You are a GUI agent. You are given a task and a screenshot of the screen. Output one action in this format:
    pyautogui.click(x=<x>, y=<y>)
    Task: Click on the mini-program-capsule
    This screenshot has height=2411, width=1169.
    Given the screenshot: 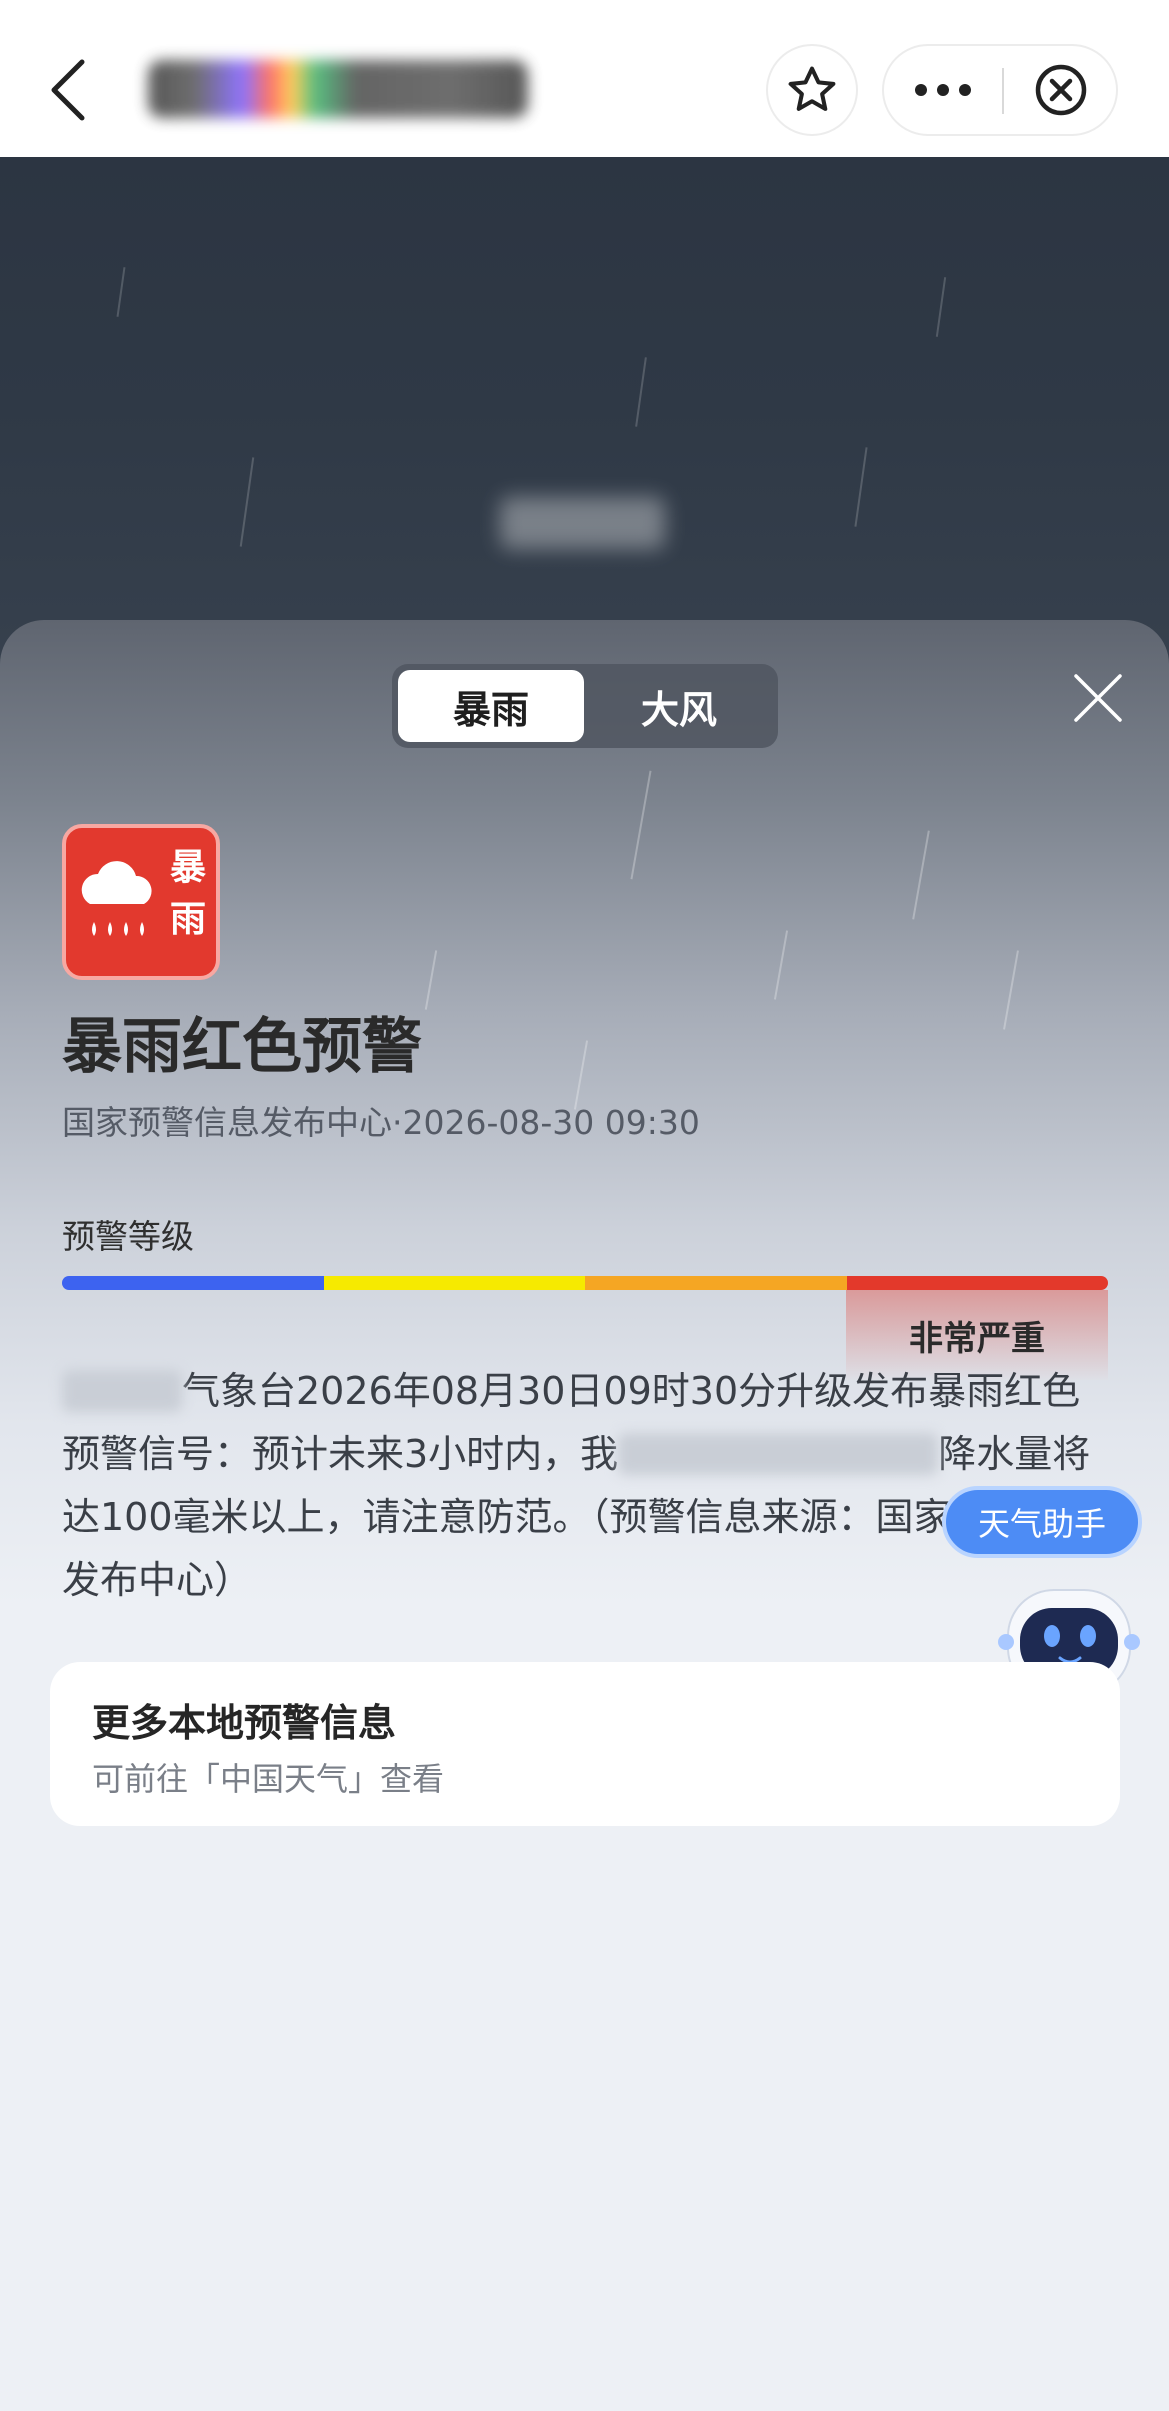 What is the action you would take?
    pyautogui.click(x=1000, y=90)
    